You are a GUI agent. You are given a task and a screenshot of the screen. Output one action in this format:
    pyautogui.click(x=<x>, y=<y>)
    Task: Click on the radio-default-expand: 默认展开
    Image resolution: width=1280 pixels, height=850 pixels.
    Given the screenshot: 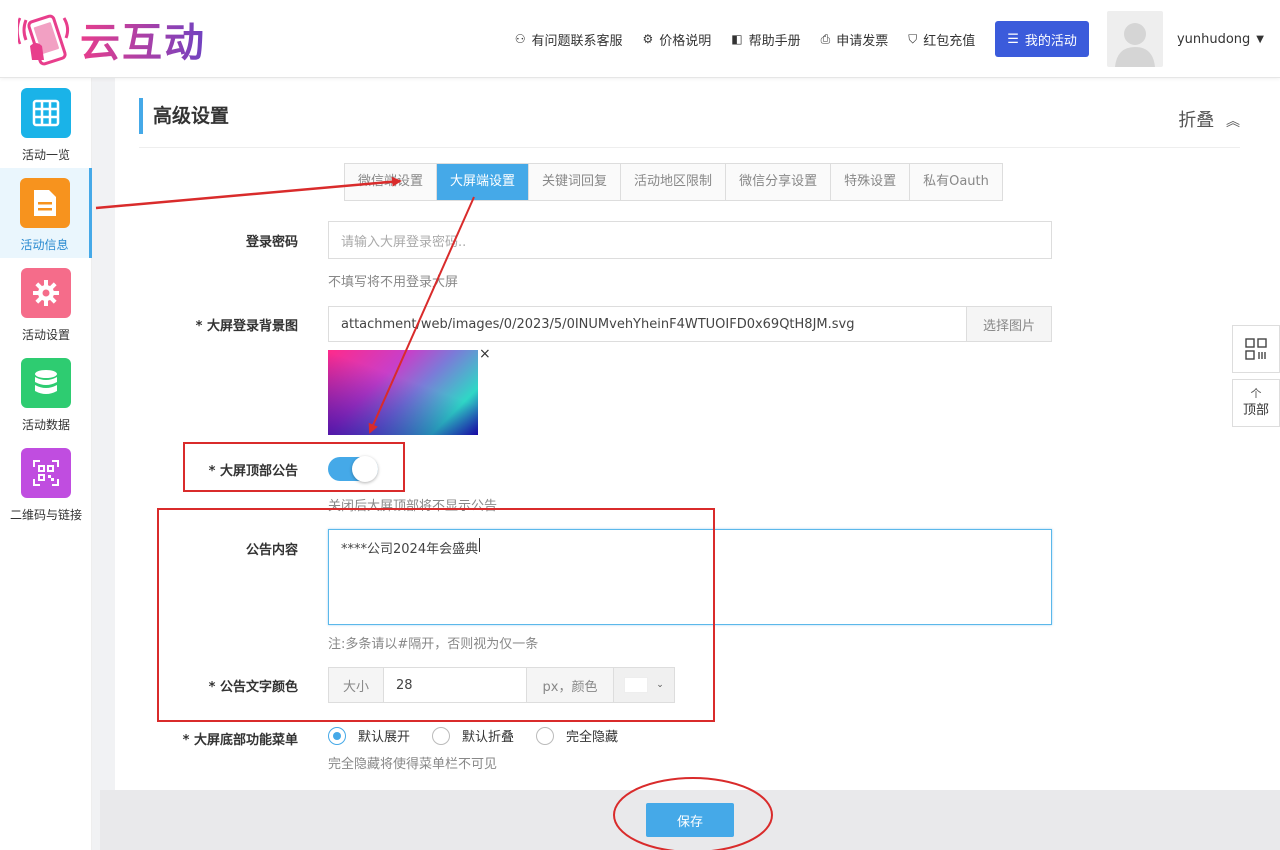 What is the action you would take?
    pyautogui.click(x=369, y=735)
    